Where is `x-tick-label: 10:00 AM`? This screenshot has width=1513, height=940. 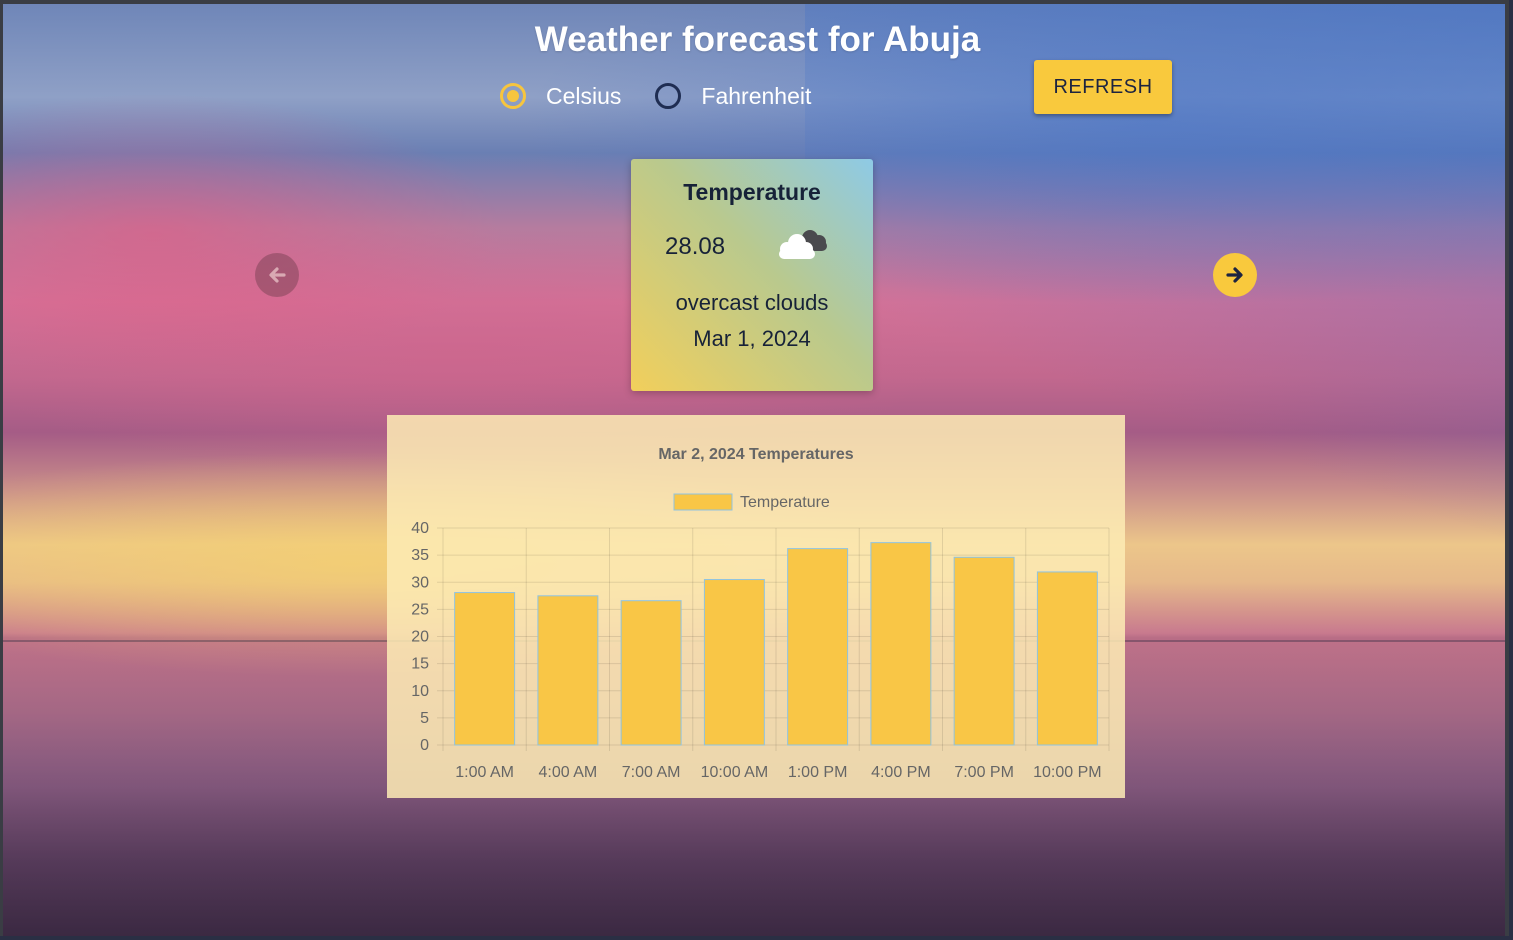 x-tick-label: 10:00 AM is located at coordinates (735, 772).